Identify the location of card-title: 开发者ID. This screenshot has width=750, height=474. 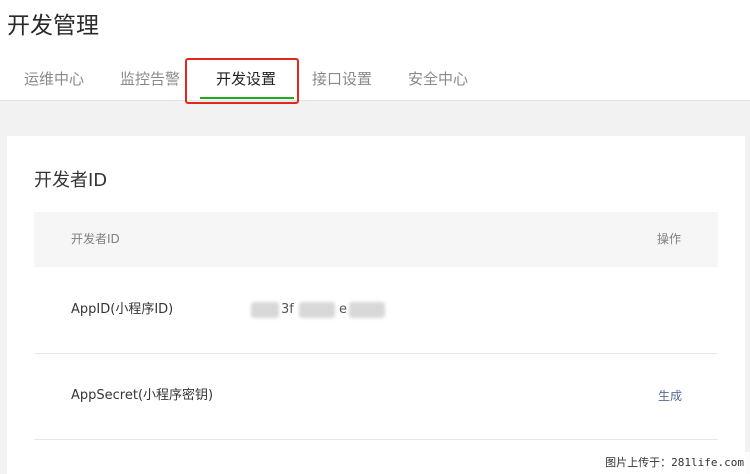
(71, 180).